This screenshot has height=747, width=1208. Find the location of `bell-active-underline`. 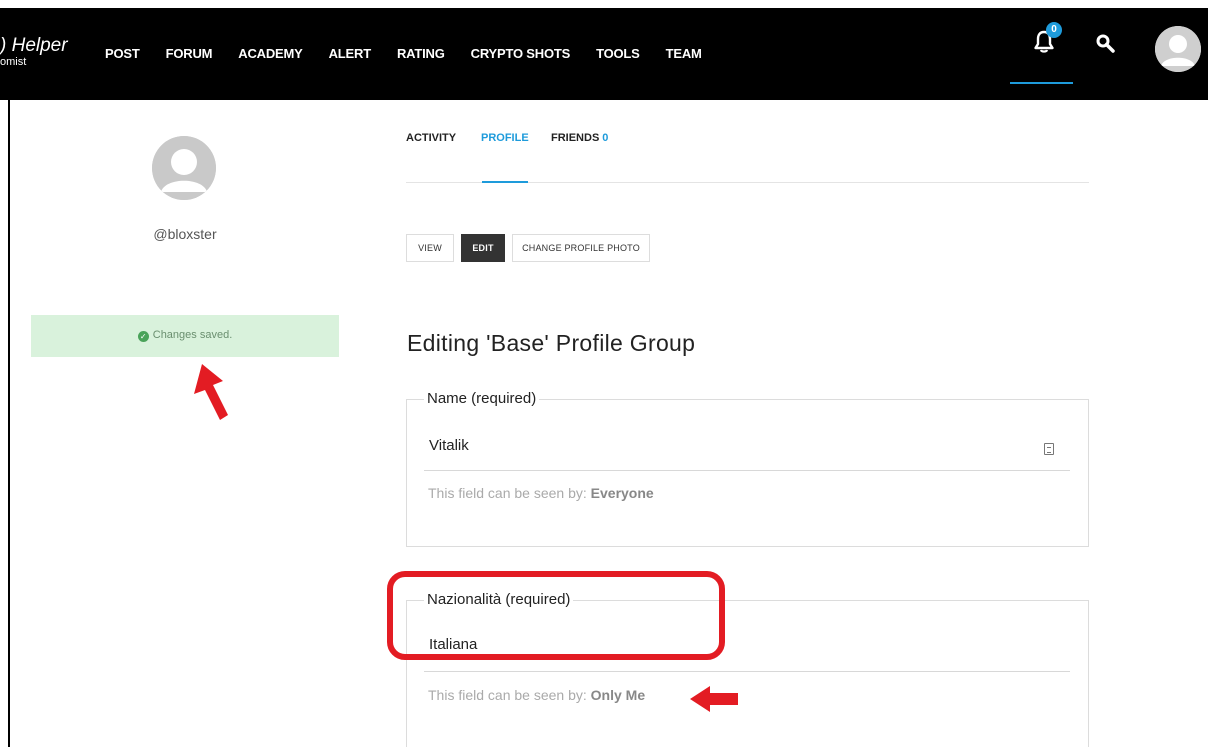

bell-active-underline is located at coordinates (1041, 83).